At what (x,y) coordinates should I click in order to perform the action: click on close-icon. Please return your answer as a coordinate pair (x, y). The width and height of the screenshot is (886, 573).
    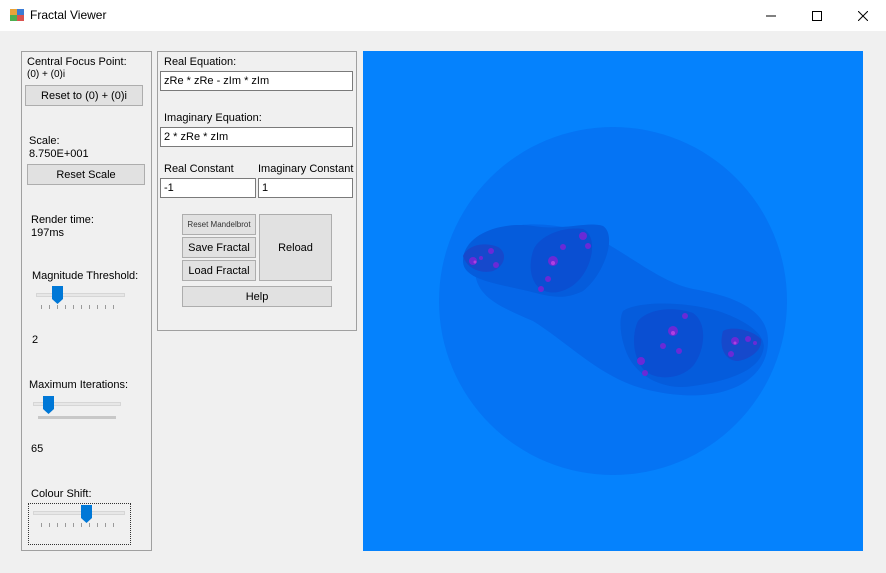
    Looking at the image, I should click on (863, 15).